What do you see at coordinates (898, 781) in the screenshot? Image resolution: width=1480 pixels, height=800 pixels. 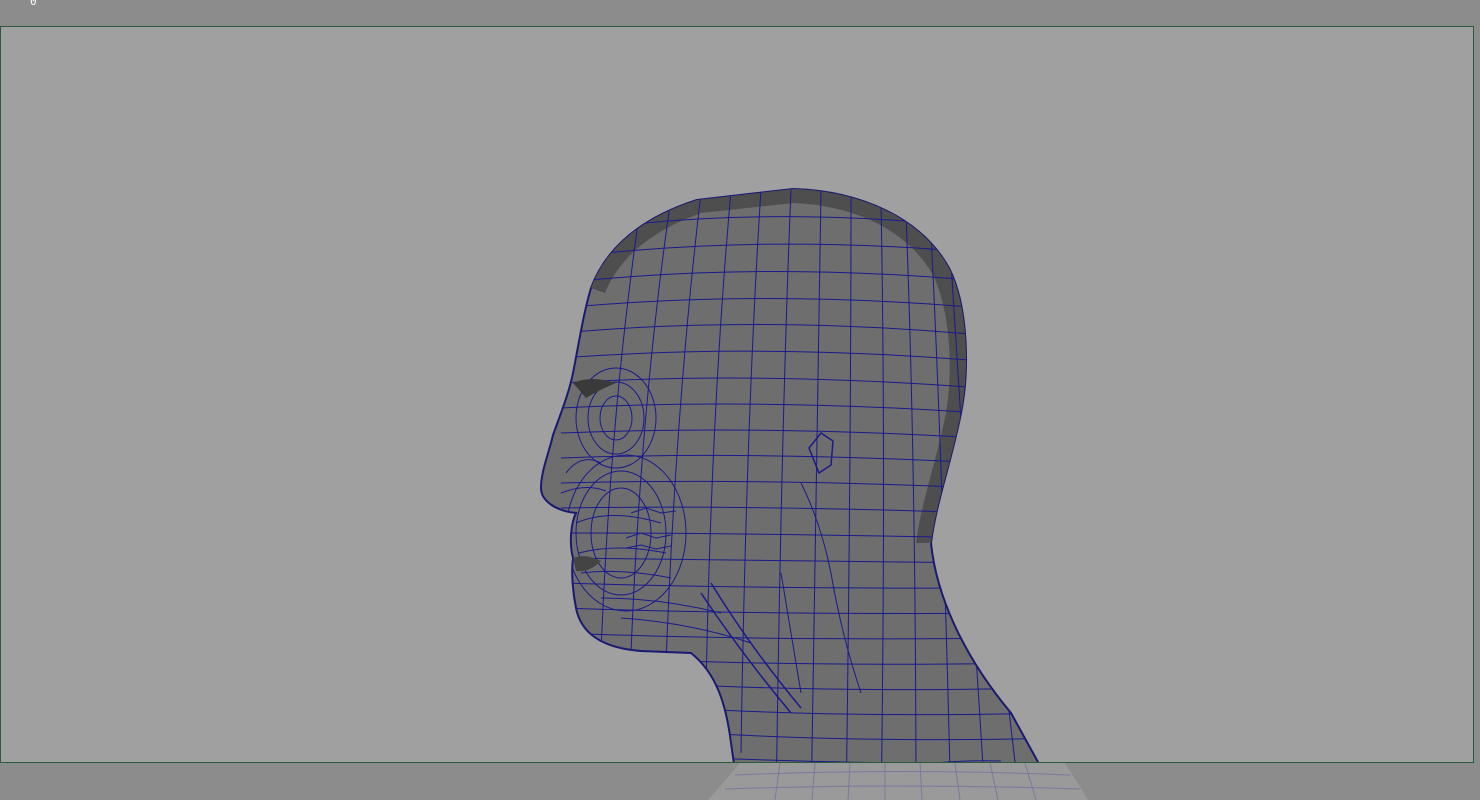 I see `mesh-outside-gate` at bounding box center [898, 781].